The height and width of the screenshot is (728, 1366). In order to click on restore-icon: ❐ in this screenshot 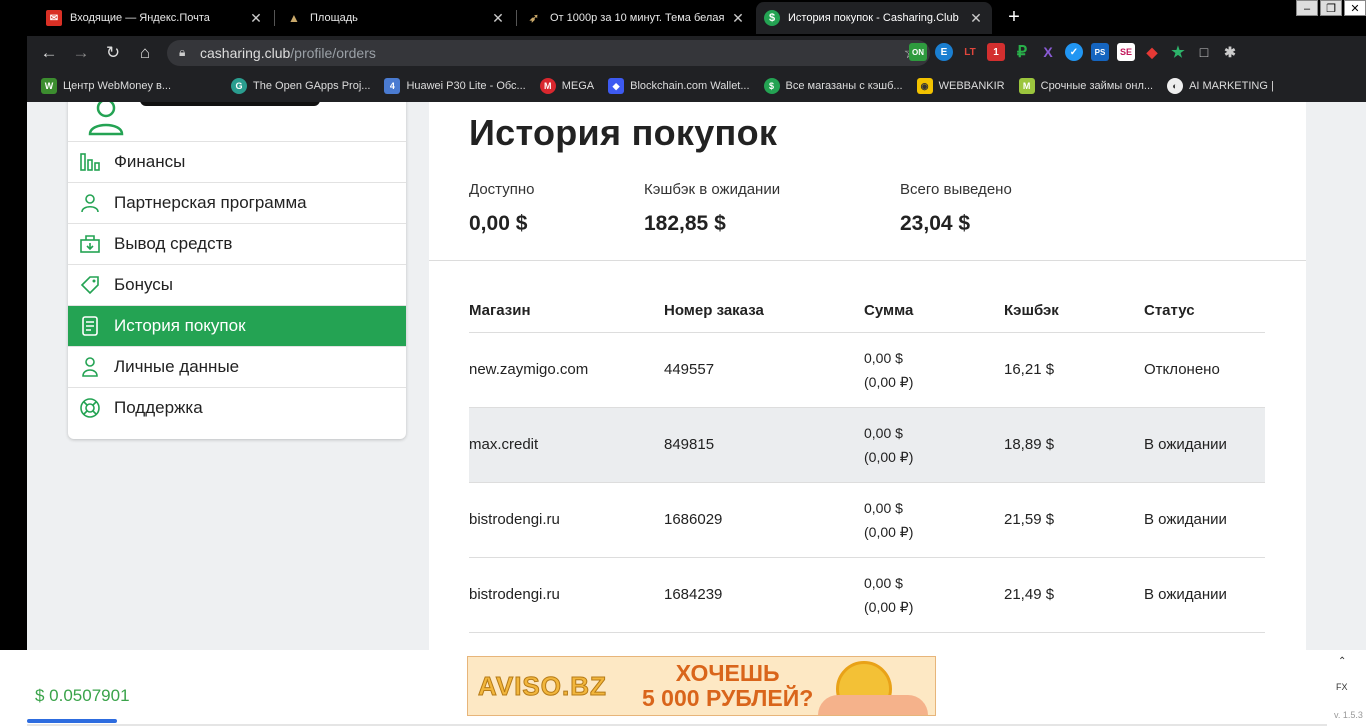, I will do `click(1331, 8)`.